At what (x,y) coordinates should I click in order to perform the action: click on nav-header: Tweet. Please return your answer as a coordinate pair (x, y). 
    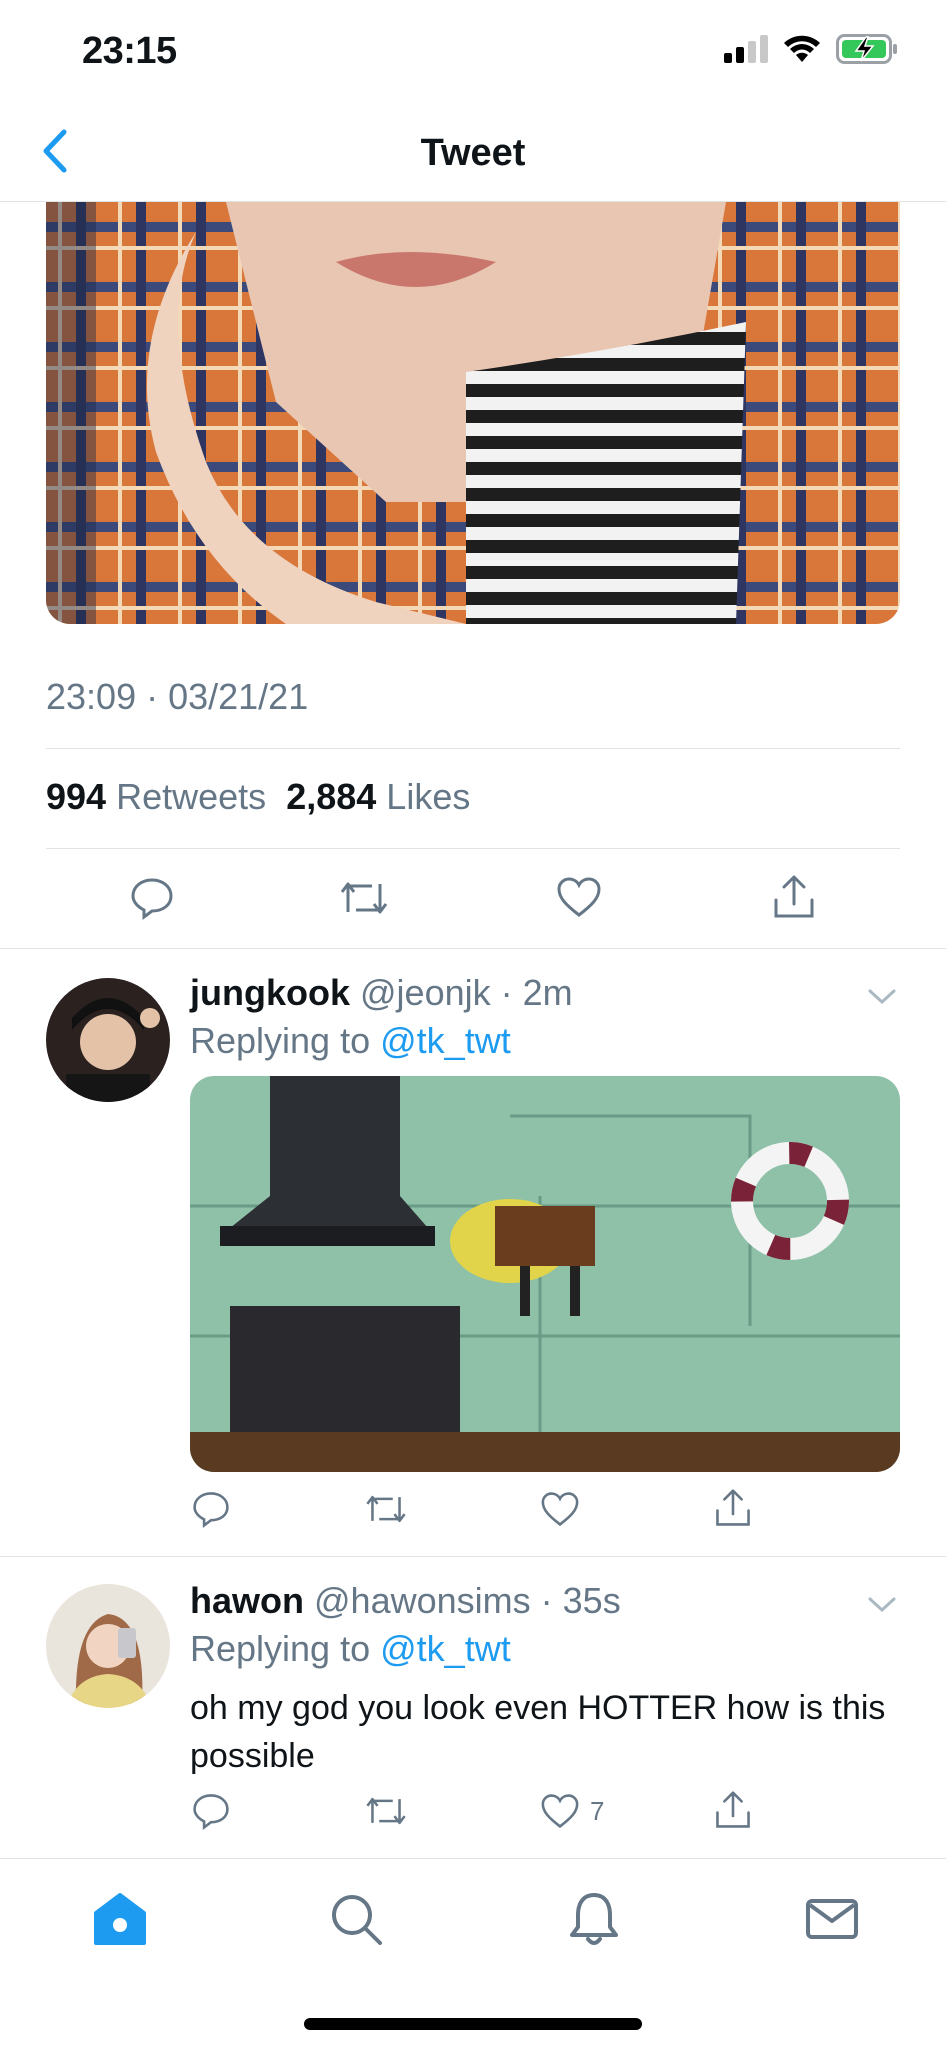
    Looking at the image, I should click on (473, 151).